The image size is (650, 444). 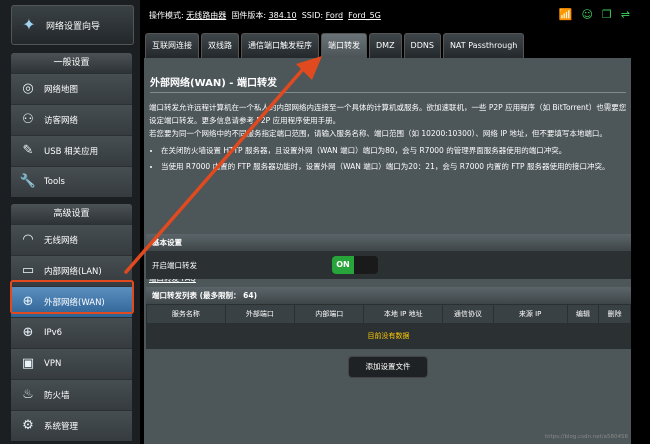 What do you see at coordinates (388, 295) in the screenshot?
I see `list-header: 端口转发列表 (最多限制： 64)` at bounding box center [388, 295].